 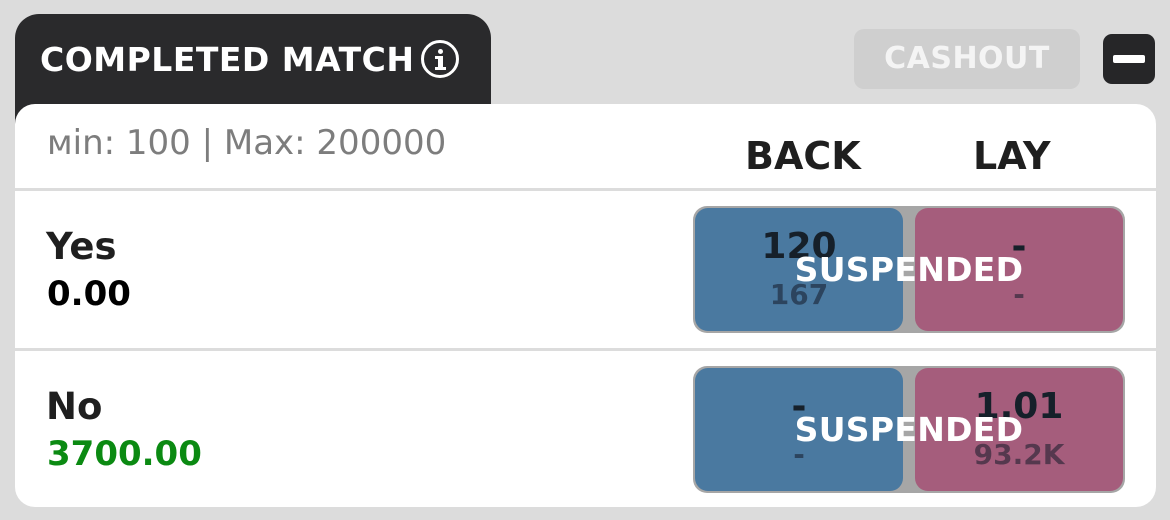 What do you see at coordinates (967, 59) in the screenshot?
I see `cashout-button: CASHOUT` at bounding box center [967, 59].